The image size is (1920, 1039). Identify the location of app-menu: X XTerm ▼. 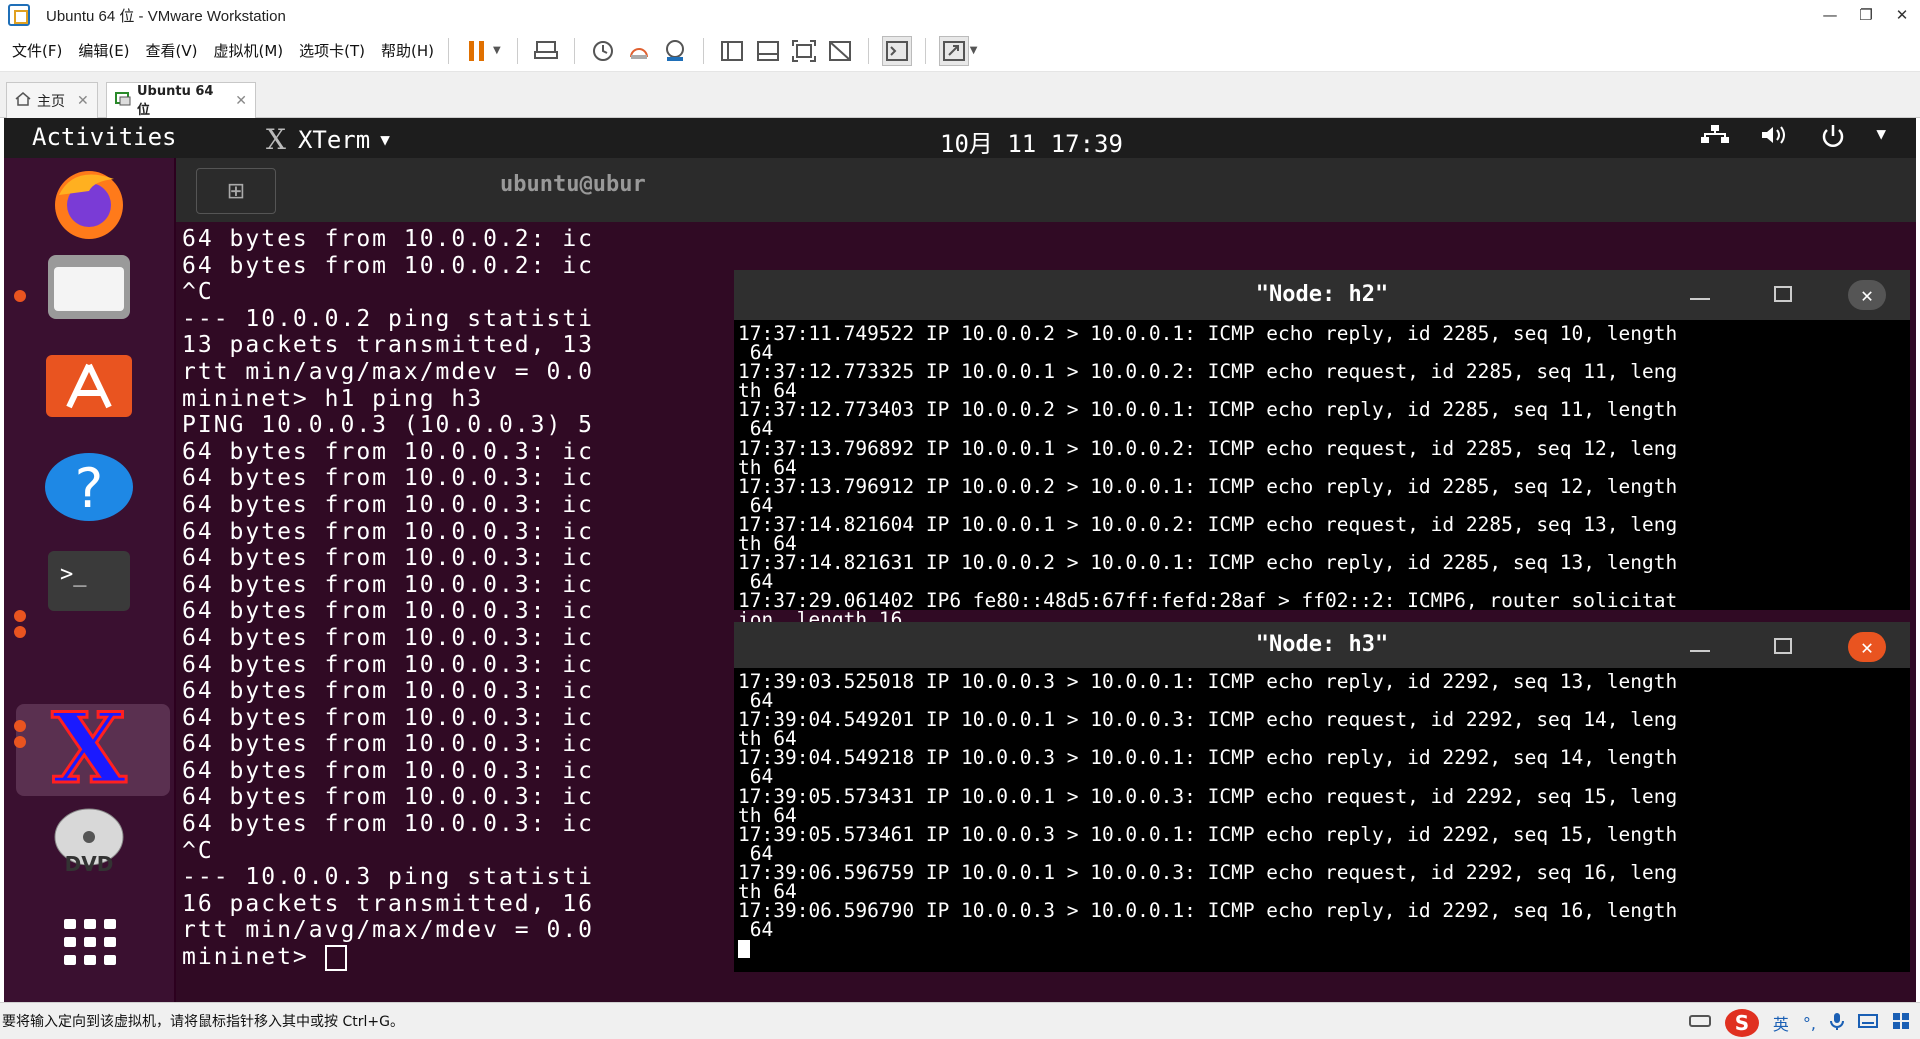
(328, 139).